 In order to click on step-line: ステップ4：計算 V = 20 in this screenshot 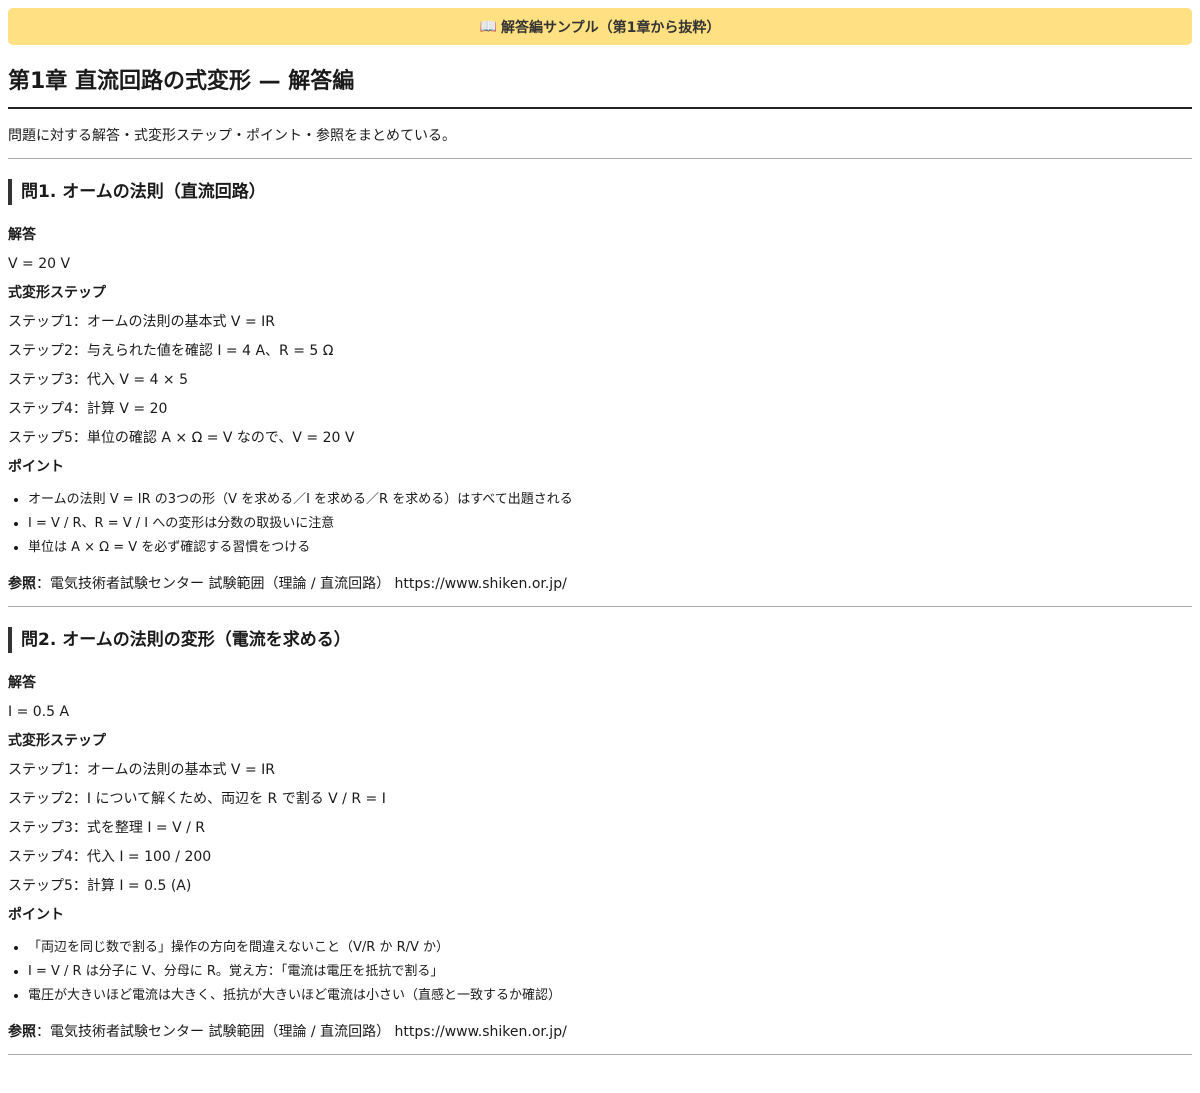, I will do `click(88, 409)`.